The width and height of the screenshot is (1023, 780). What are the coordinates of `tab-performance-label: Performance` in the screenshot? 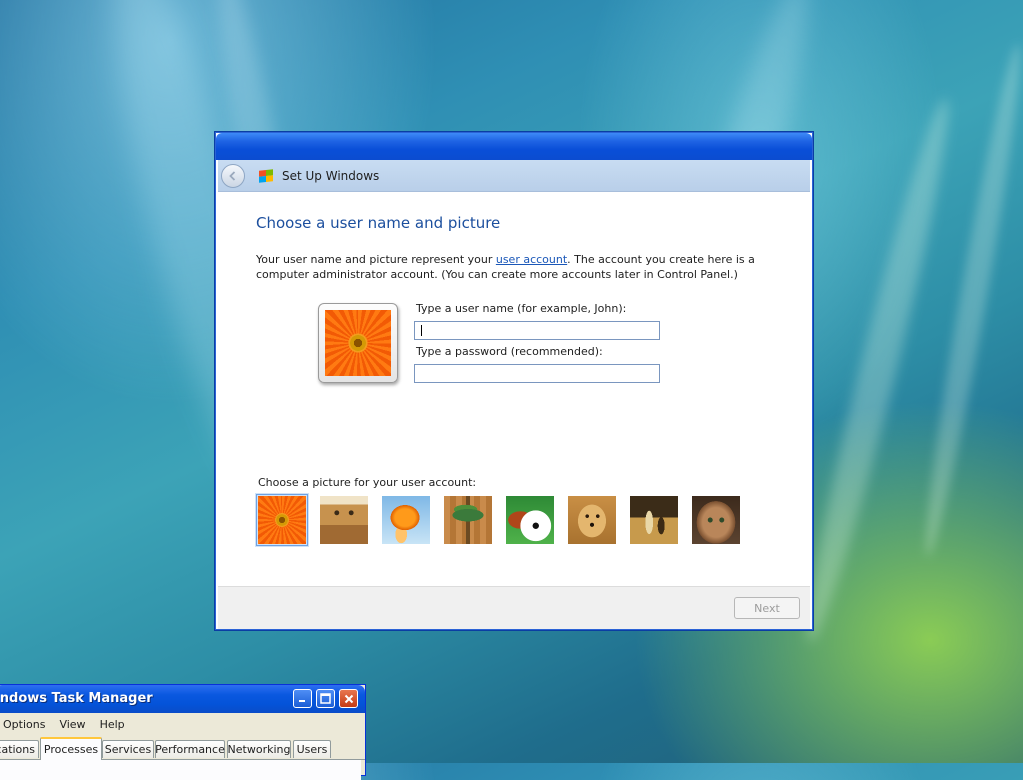 It's located at (190, 749).